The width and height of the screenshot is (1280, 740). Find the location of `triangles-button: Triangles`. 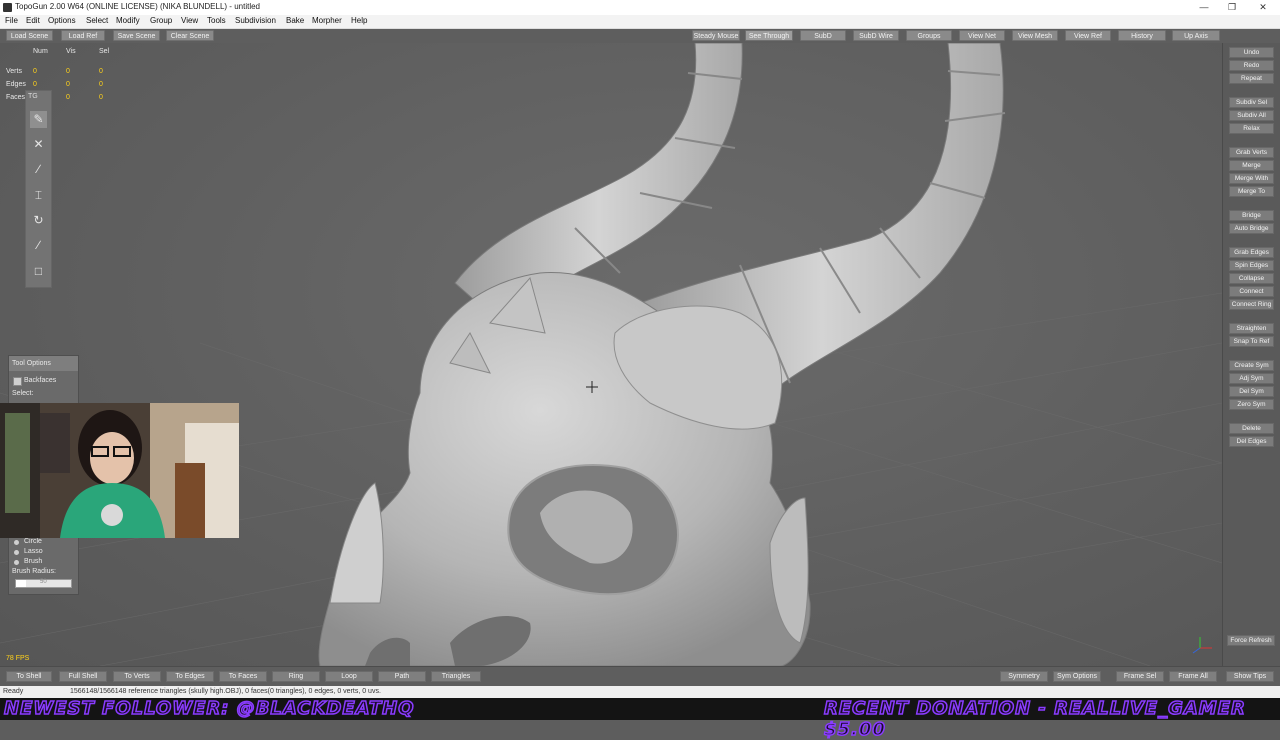

triangles-button: Triangles is located at coordinates (456, 676).